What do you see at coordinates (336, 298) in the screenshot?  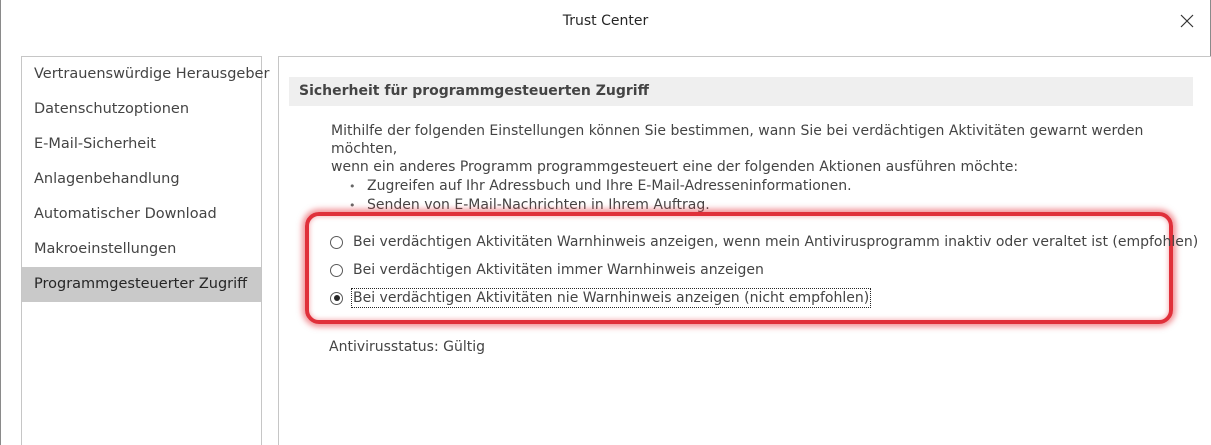 I see `radio-button-selected-icon` at bounding box center [336, 298].